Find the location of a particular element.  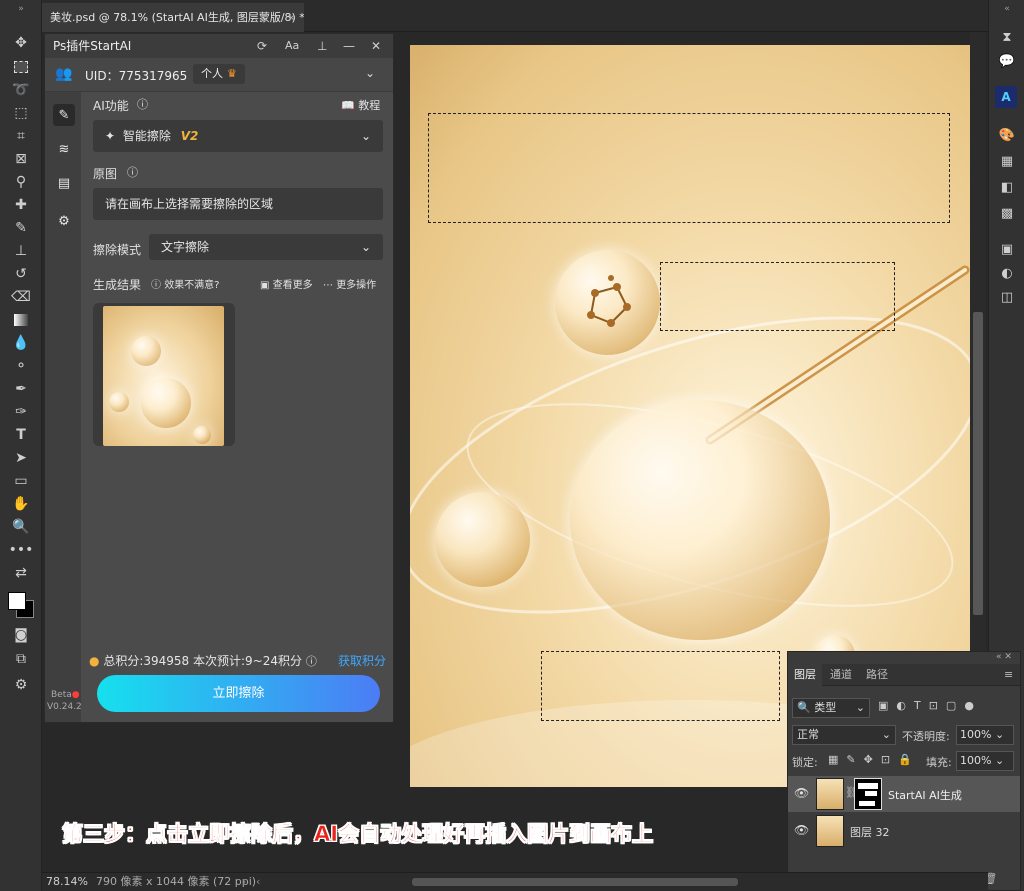

tab-paths: 路径 is located at coordinates (877, 675).